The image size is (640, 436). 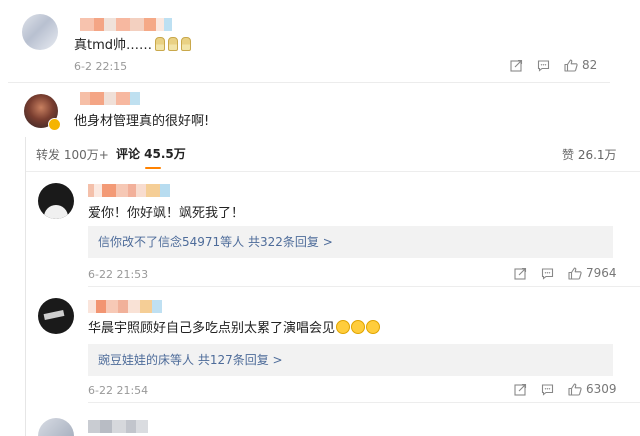 What do you see at coordinates (601, 273) in the screenshot?
I see `like-count: 7964` at bounding box center [601, 273].